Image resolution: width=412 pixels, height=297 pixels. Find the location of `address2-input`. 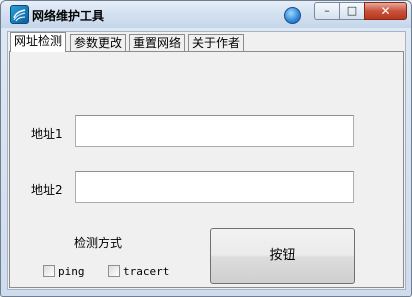

address2-input is located at coordinates (214, 187).